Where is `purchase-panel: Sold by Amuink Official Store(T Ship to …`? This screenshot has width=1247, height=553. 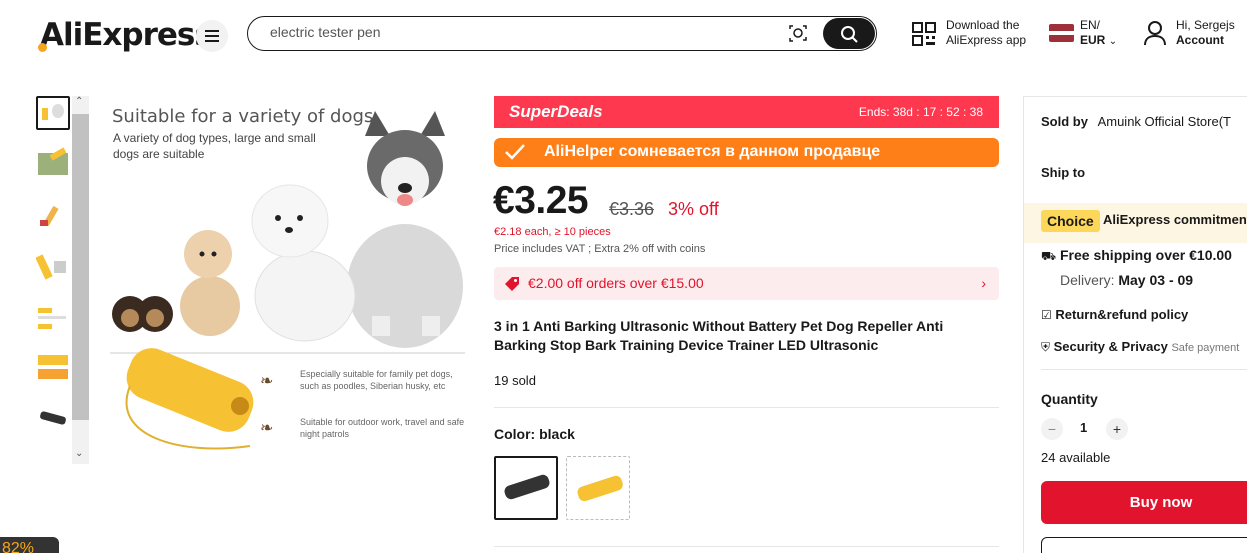 purchase-panel: Sold by Amuink Official Store(T Ship to … is located at coordinates (1135, 324).